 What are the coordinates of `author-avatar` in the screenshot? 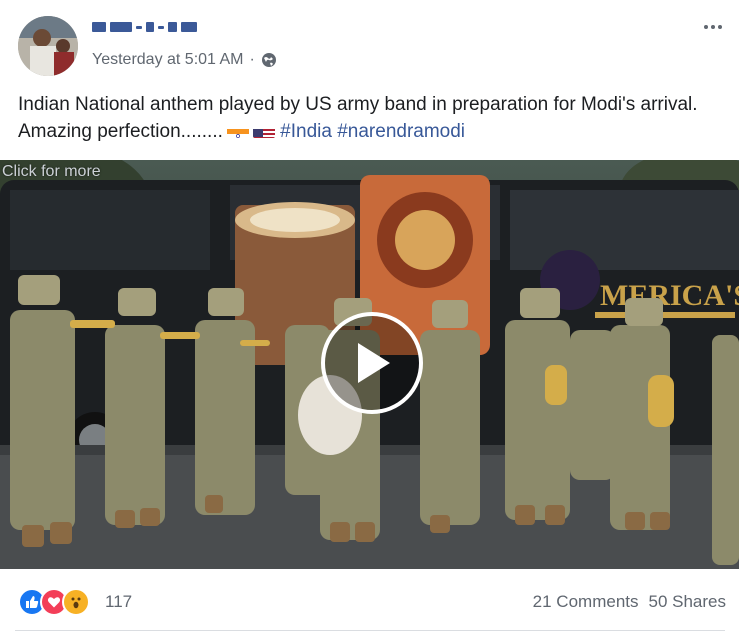 It's located at (48, 46).